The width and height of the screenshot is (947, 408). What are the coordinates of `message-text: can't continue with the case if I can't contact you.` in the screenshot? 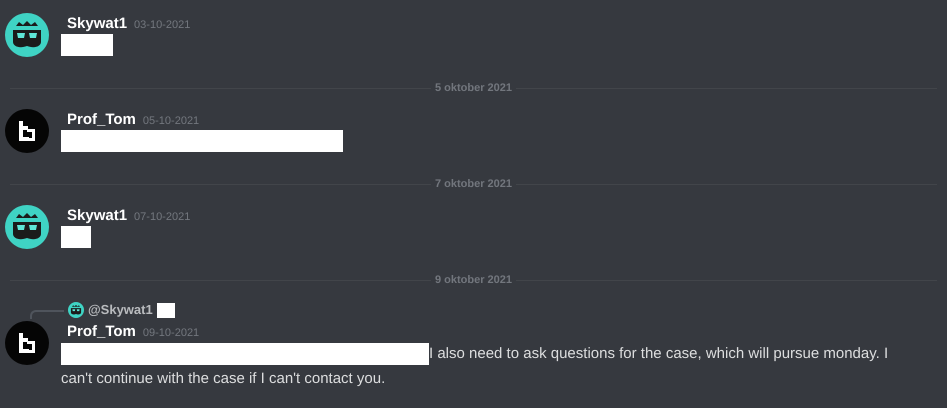 It's located at (223, 379).